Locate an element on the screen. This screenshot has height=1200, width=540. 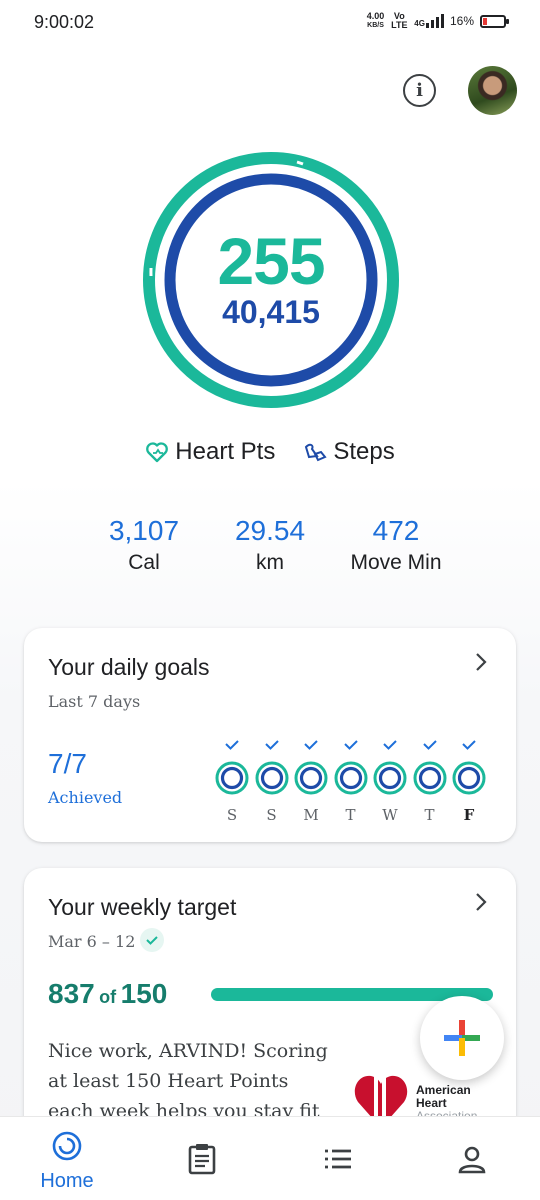
status-indicators: 4.00 KB/S Vo LTE 4G 16% is located at coordinates (437, 20).